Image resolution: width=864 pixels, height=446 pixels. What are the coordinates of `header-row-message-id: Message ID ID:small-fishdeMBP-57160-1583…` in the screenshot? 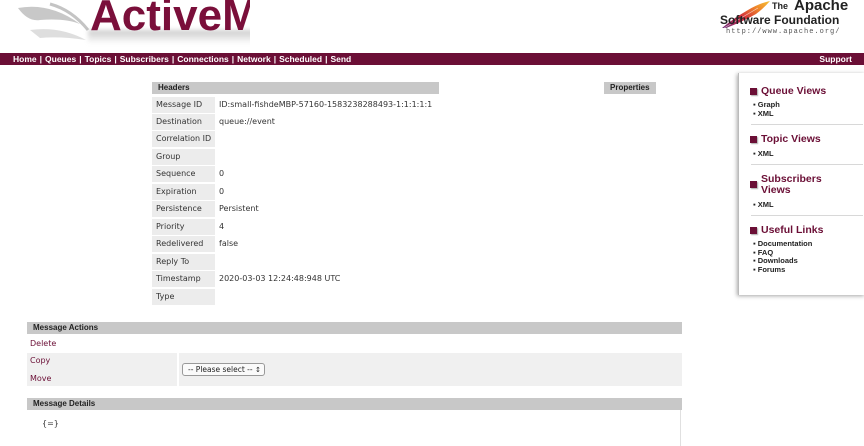 It's located at (297, 105).